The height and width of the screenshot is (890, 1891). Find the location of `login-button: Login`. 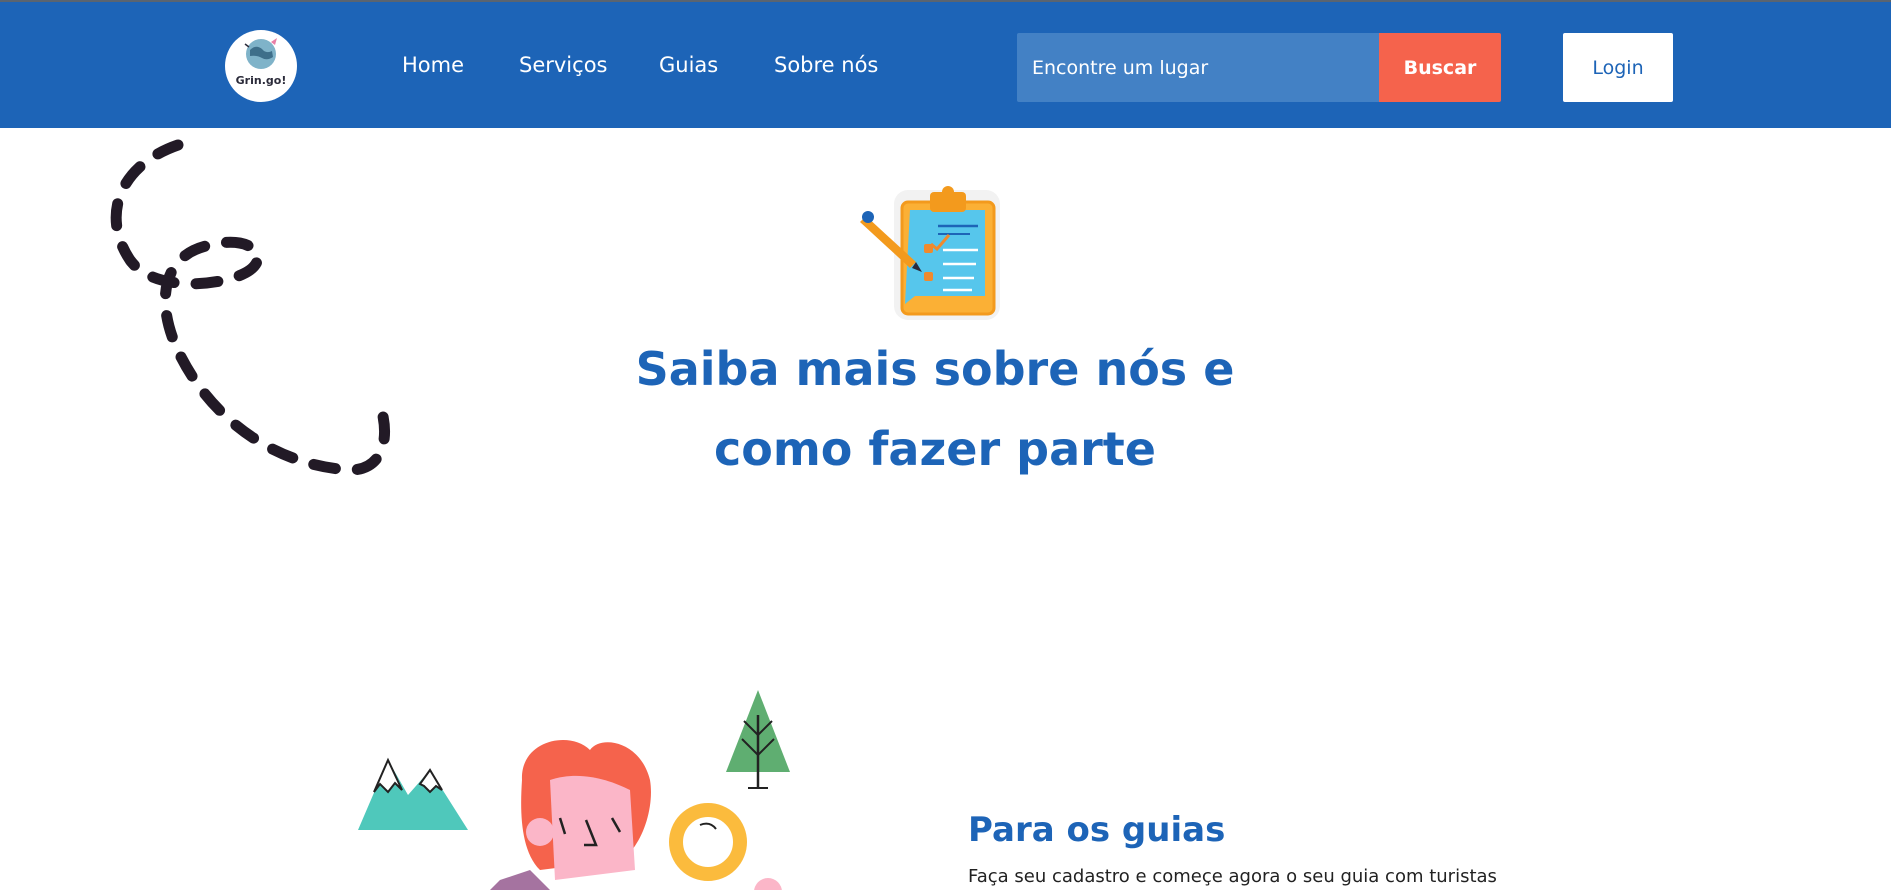

login-button: Login is located at coordinates (1618, 67).